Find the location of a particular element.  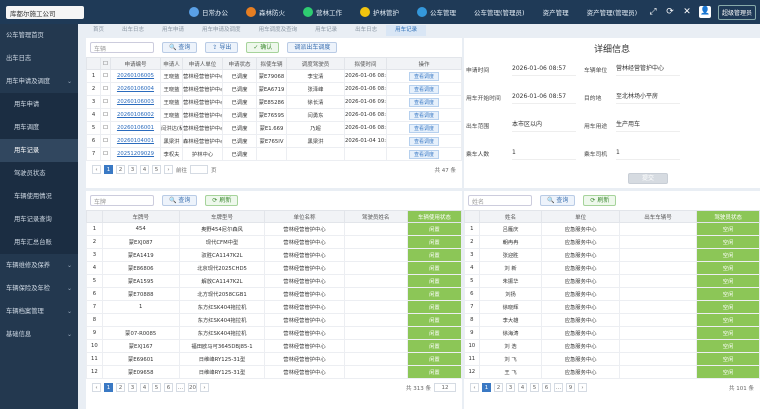

plate-search-input: 车牌 is located at coordinates (122, 200).